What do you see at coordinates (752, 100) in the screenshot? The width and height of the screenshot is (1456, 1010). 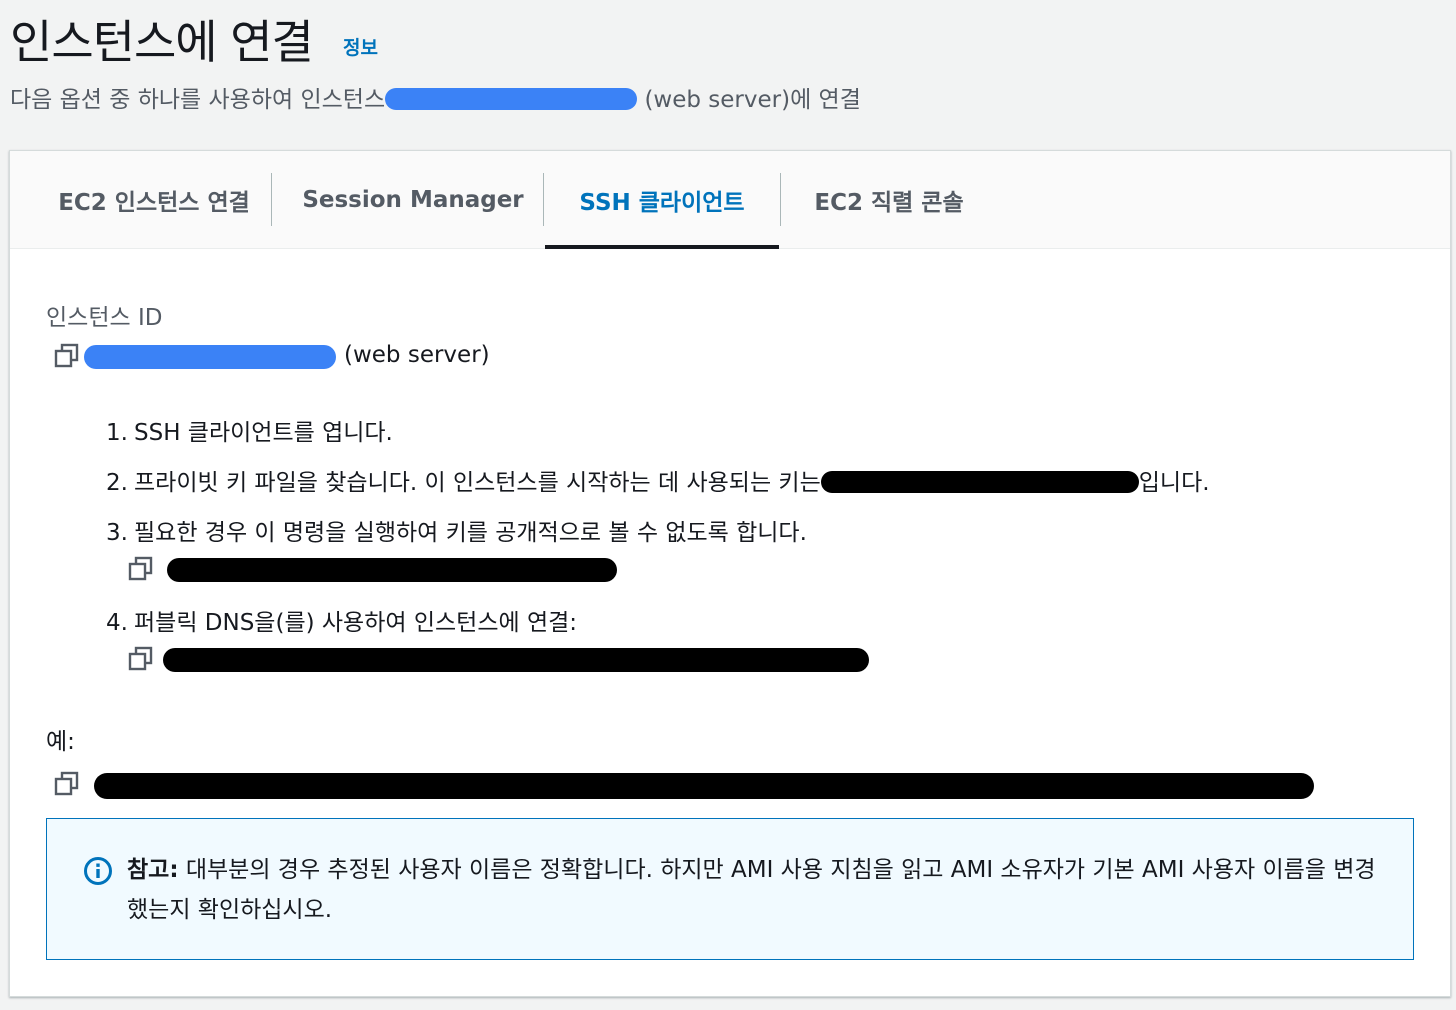 I see `subtitle-suffix: (web server)에 연결` at bounding box center [752, 100].